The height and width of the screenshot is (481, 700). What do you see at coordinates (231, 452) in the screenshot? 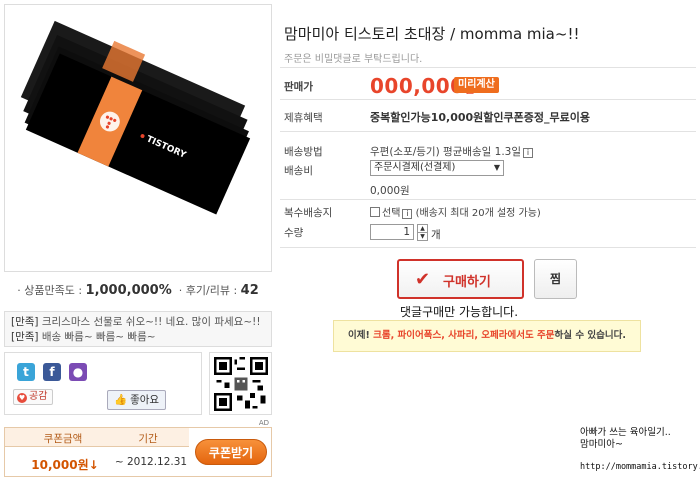
I see `coupon-get-button: 쿠폰받기` at bounding box center [231, 452].